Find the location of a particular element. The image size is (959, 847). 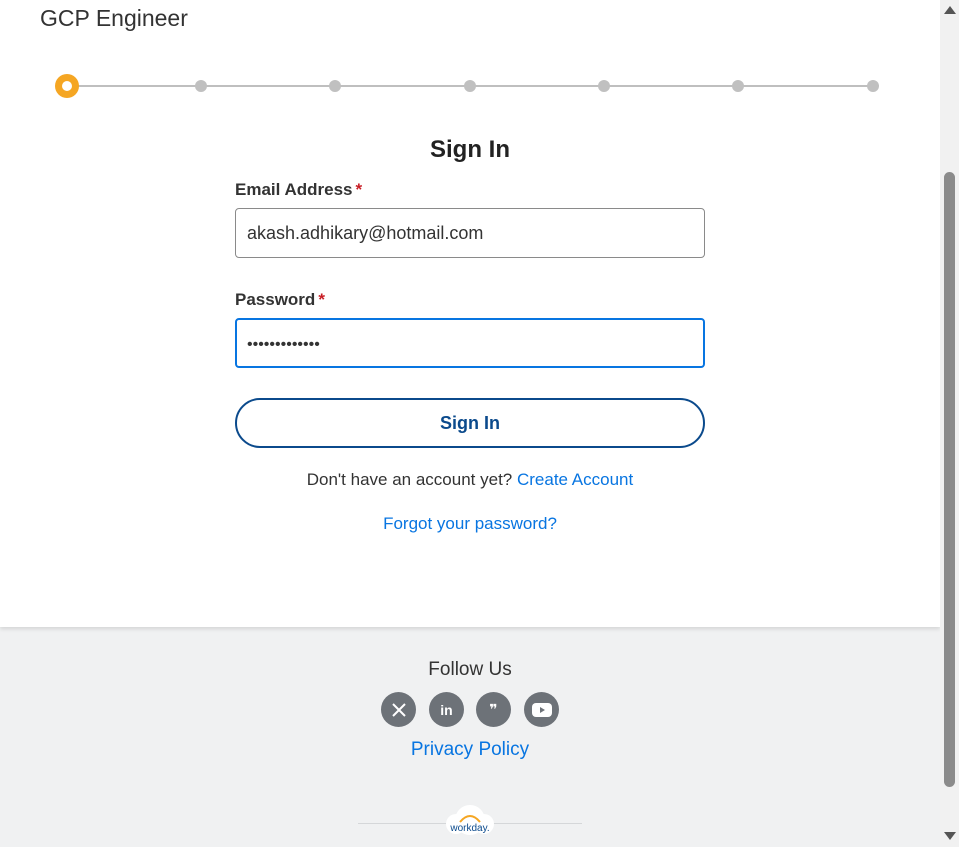

linkedin-icon: in is located at coordinates (446, 709).